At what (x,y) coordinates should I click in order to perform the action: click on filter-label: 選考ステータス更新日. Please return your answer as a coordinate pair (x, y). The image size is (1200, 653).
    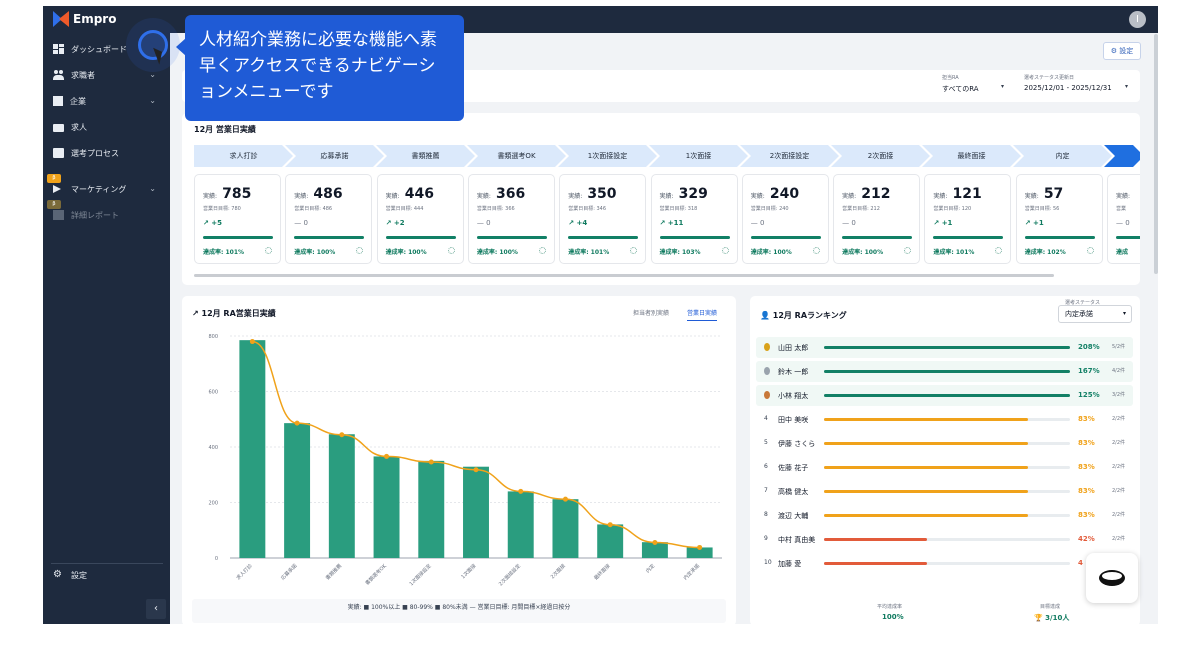
    Looking at the image, I should click on (1049, 78).